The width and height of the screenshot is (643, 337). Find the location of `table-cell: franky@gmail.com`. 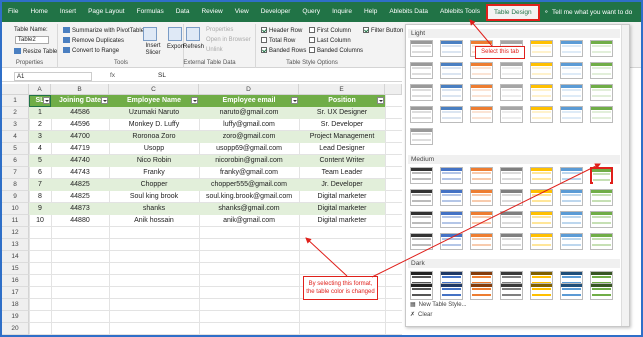

table-cell: franky@gmail.com is located at coordinates (249, 173).